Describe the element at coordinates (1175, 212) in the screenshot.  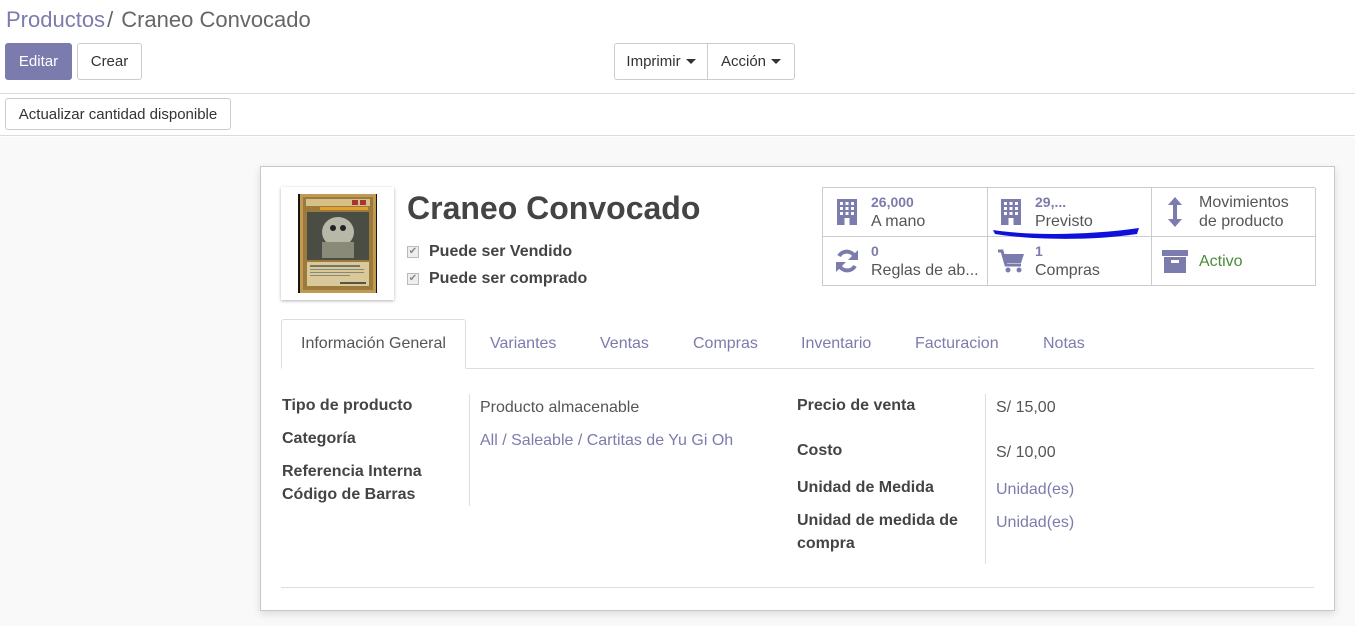
I see `up-down-arrow-icon` at that location.